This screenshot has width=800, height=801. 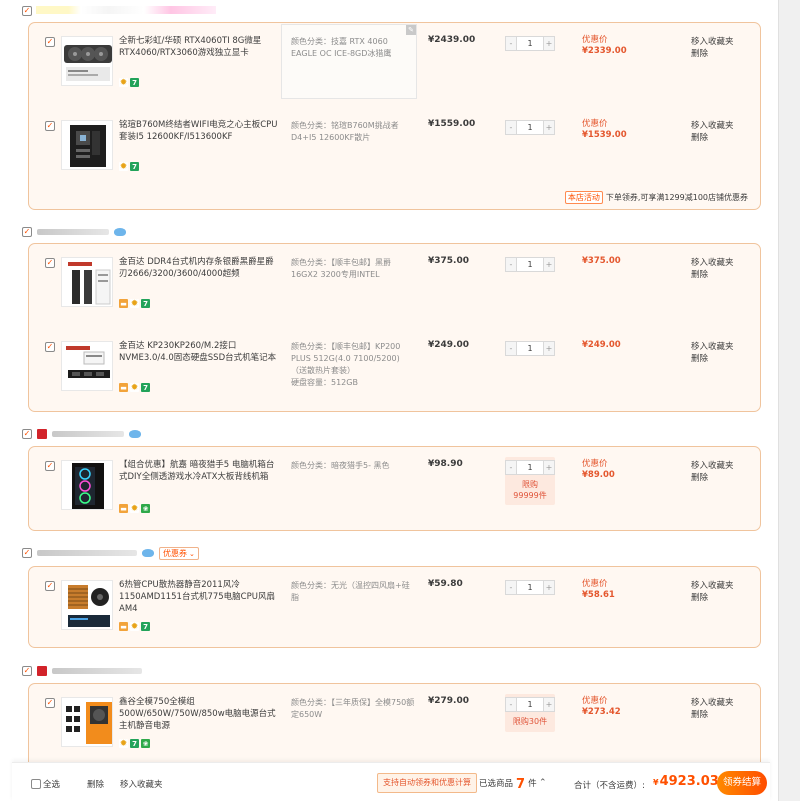 I want to click on item-ops: 移入收藏夹 删除, so click(x=712, y=132).